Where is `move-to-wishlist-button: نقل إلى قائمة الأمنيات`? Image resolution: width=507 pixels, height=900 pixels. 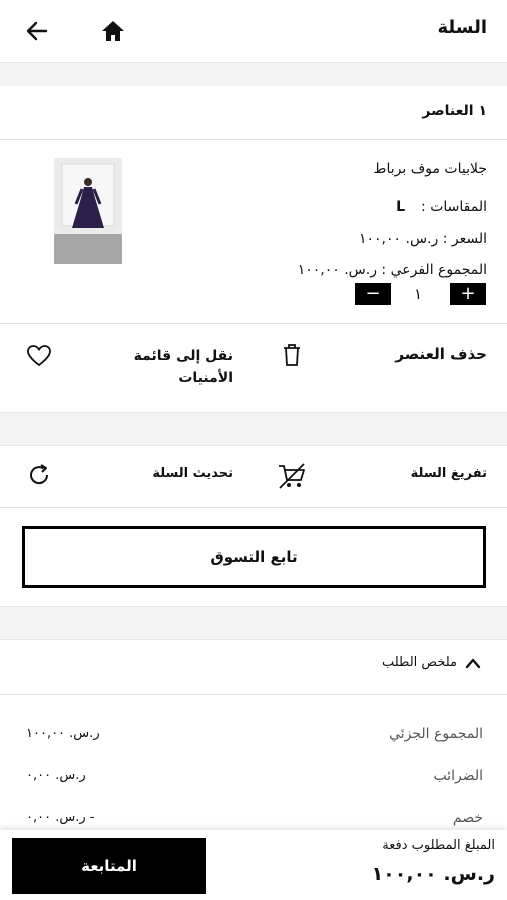 move-to-wishlist-button: نقل إلى قائمة الأمنيات is located at coordinates (183, 367).